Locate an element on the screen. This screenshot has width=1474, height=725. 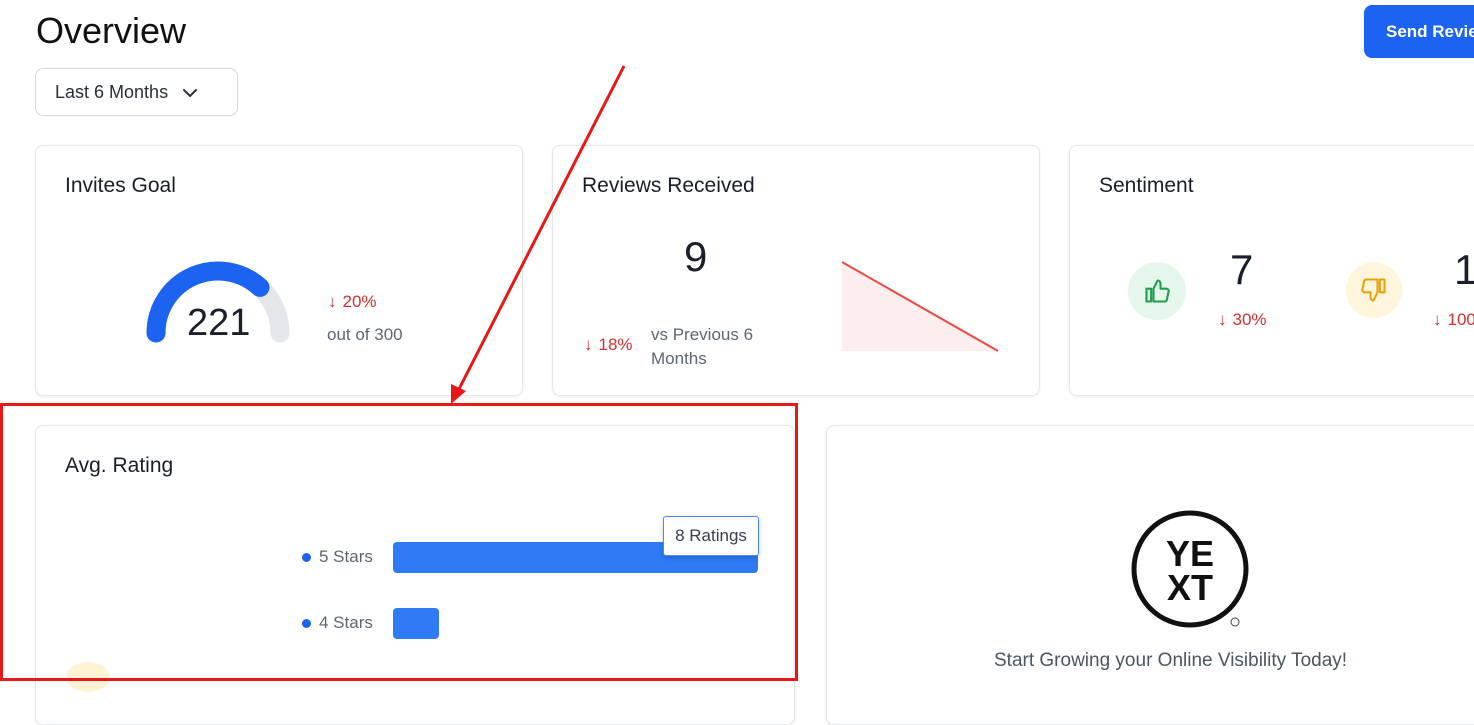
sentiment-negative-change-value: 100 is located at coordinates (1461, 320).